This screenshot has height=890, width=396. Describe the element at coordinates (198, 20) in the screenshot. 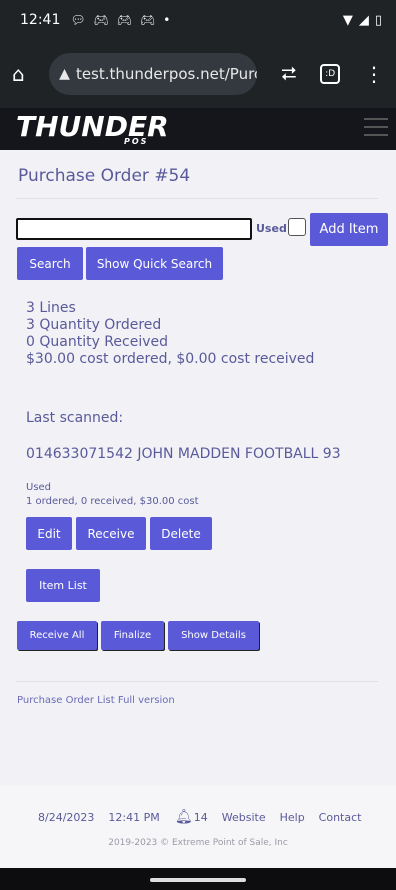

I see `status-bar: 12:41 💬︎ 🎮︎ 🎮︎ 🎮︎ • ▼ ◢ ▯` at that location.